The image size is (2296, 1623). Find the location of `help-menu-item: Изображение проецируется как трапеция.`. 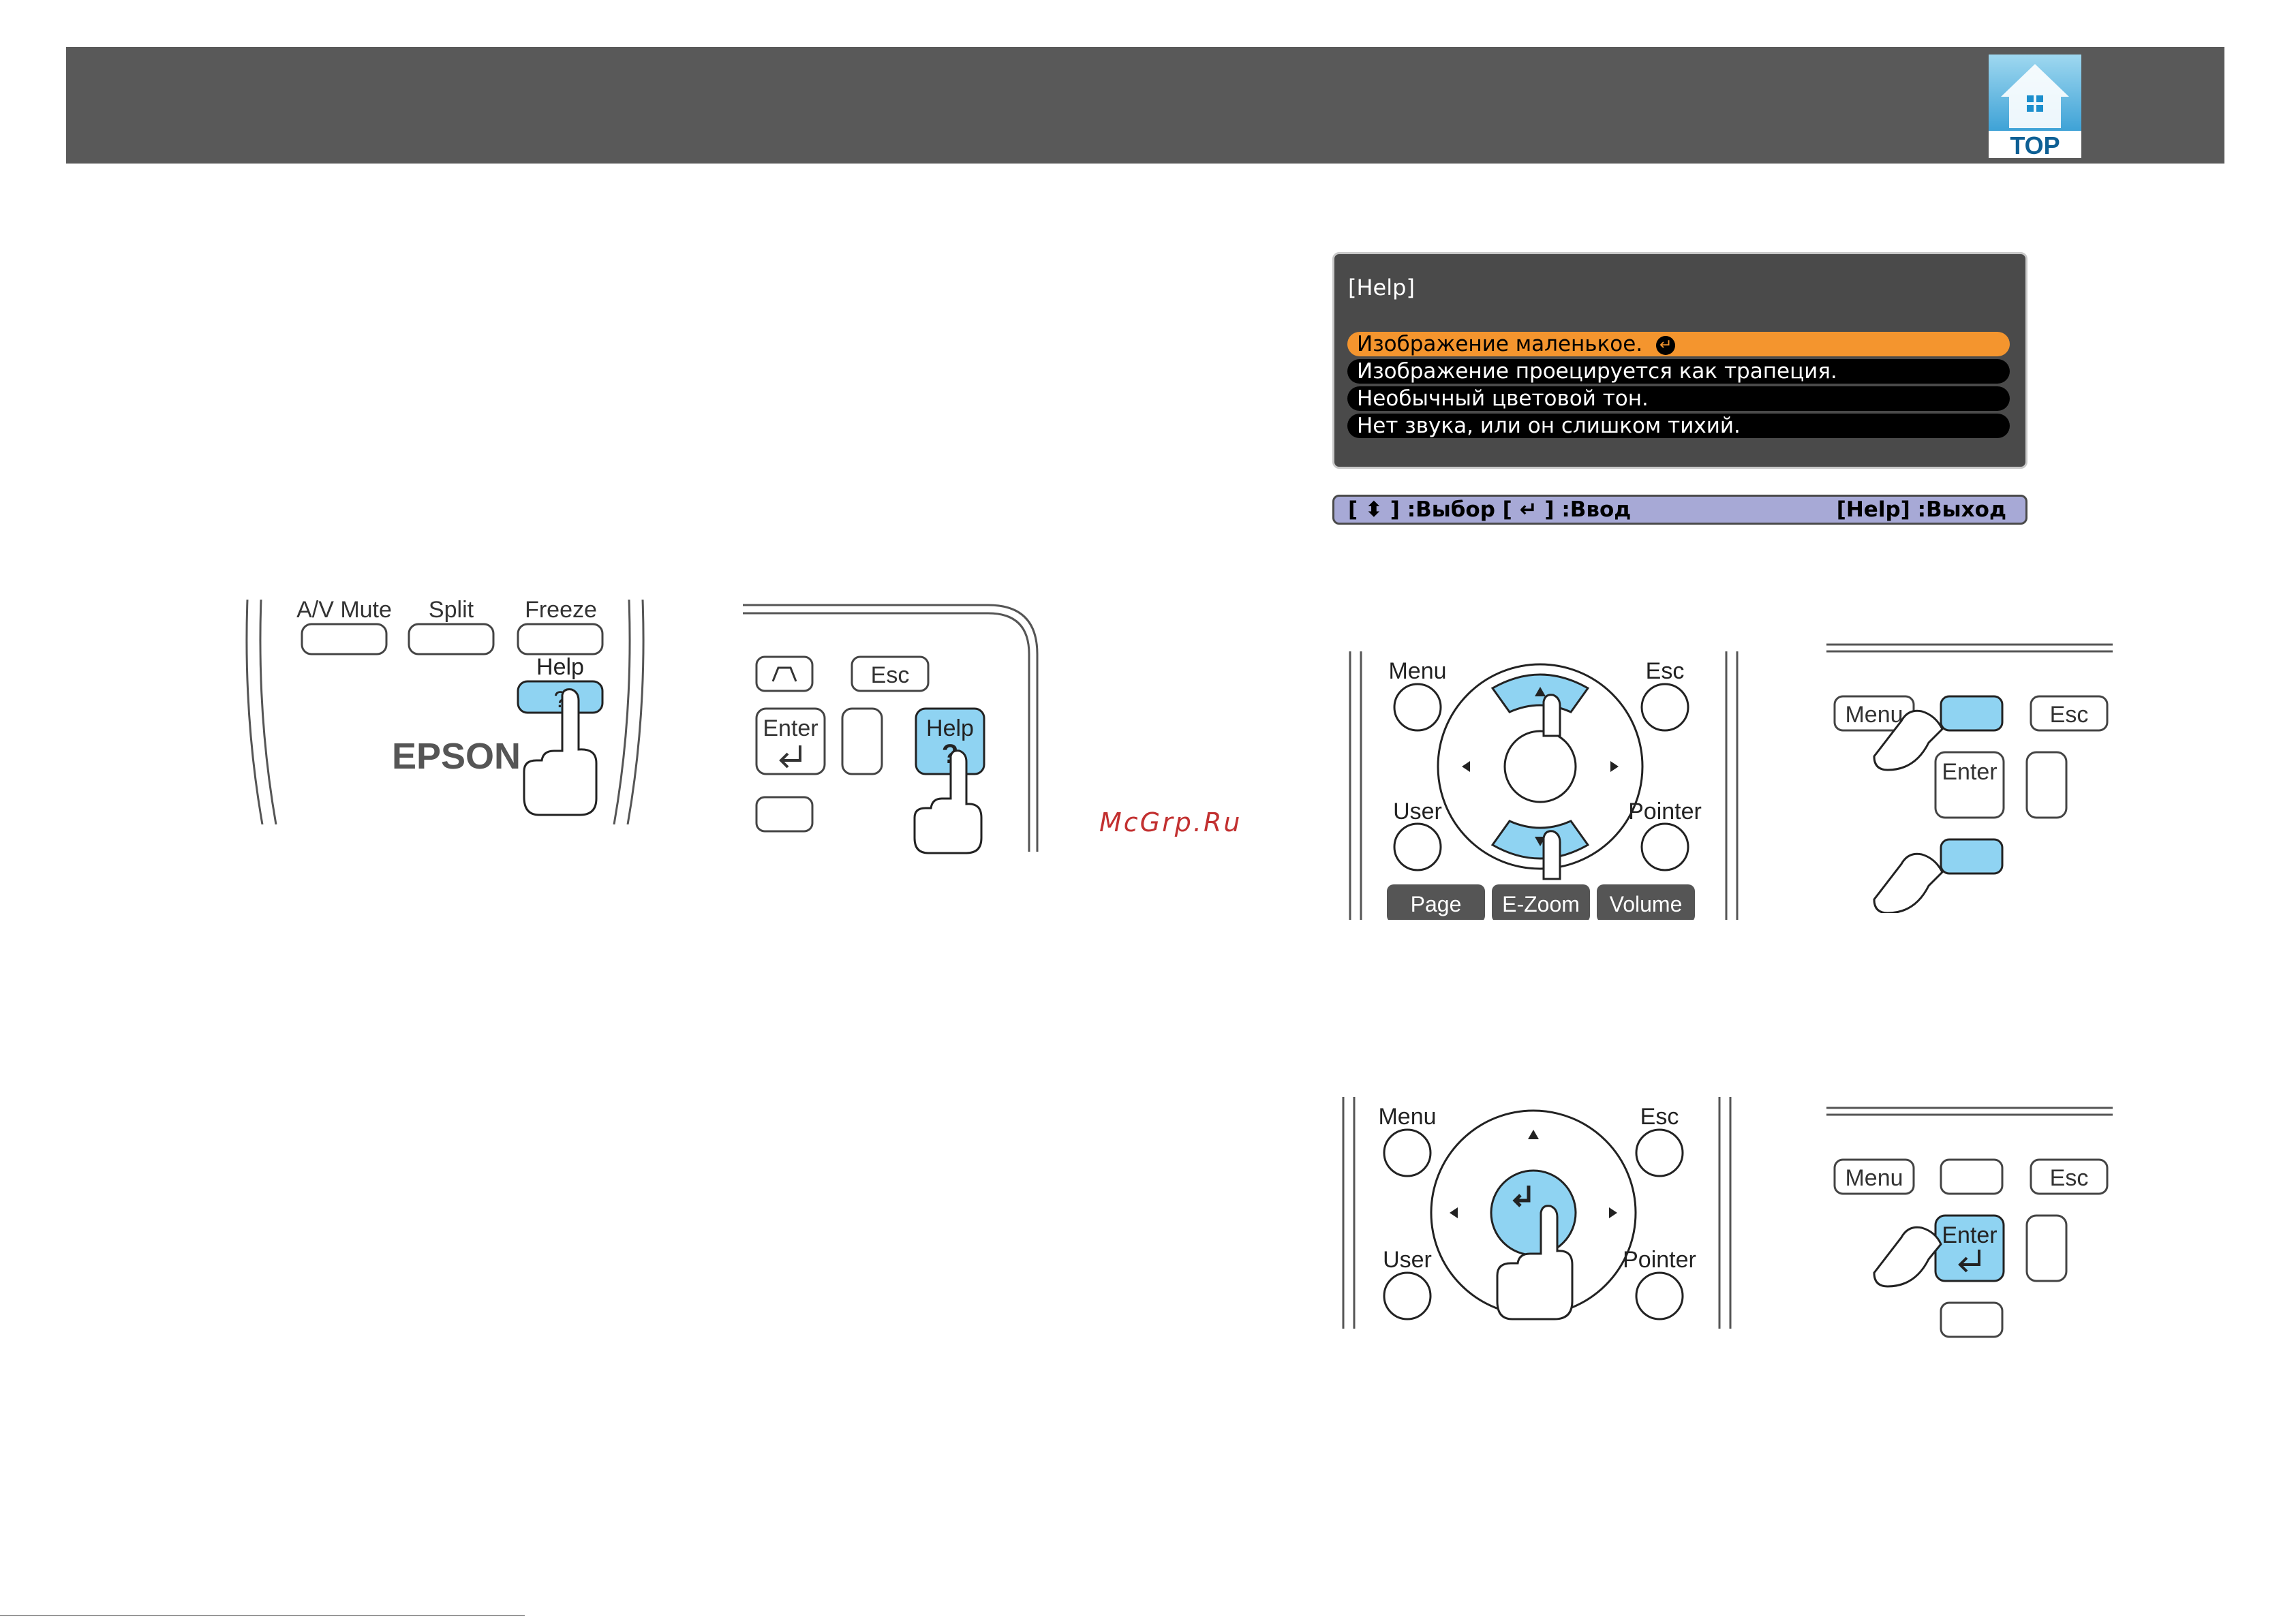

help-menu-item: Изображение проецируется как трапеция. is located at coordinates (1678, 371).